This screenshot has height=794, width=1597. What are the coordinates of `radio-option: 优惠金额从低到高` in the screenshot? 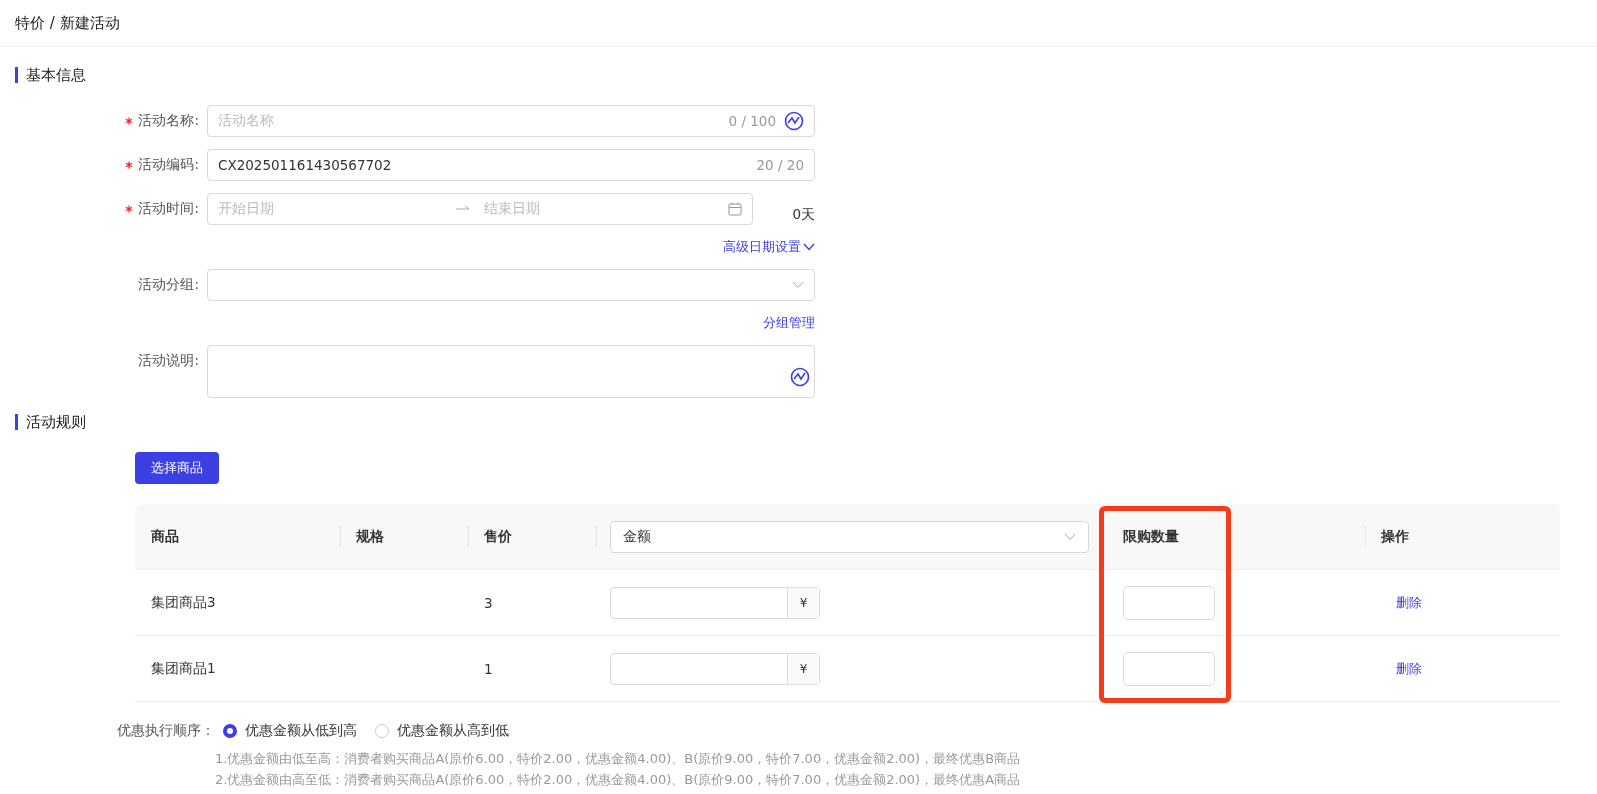 It's located at (290, 731).